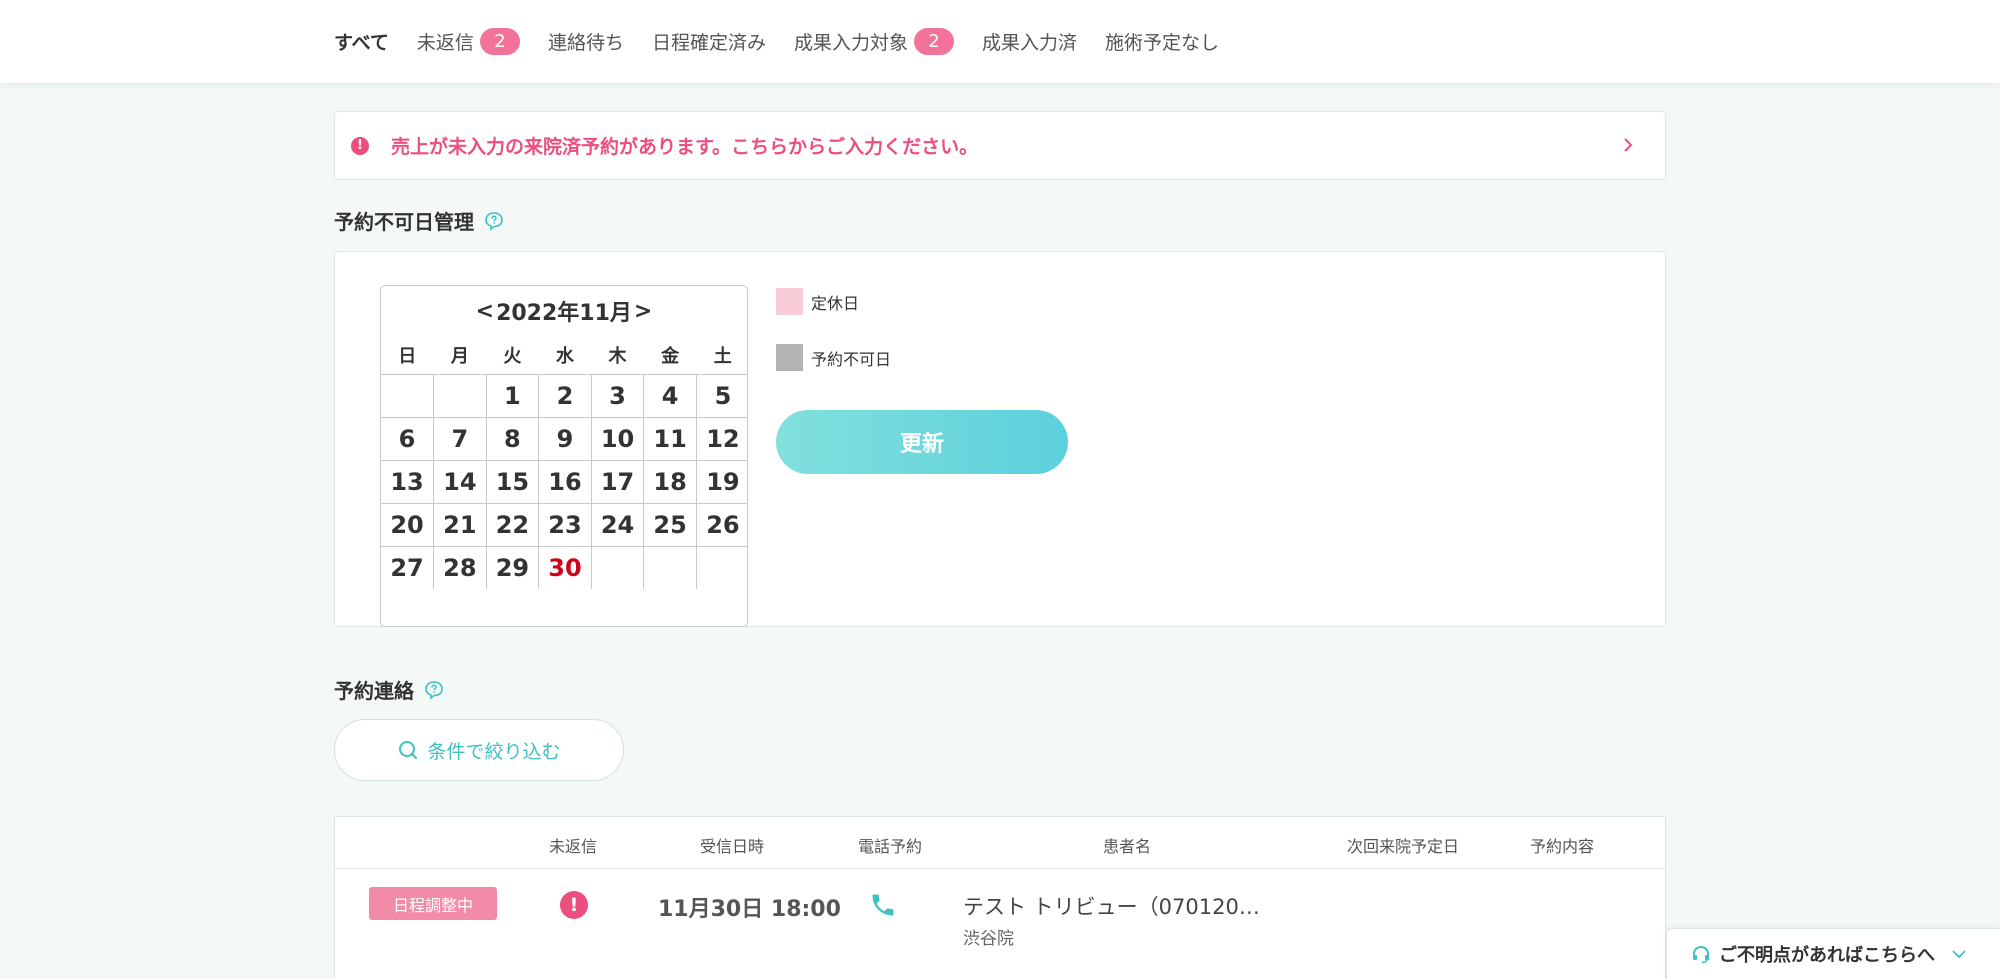 This screenshot has width=2000, height=979. What do you see at coordinates (721, 395) in the screenshot?
I see `calendar-day: 5` at bounding box center [721, 395].